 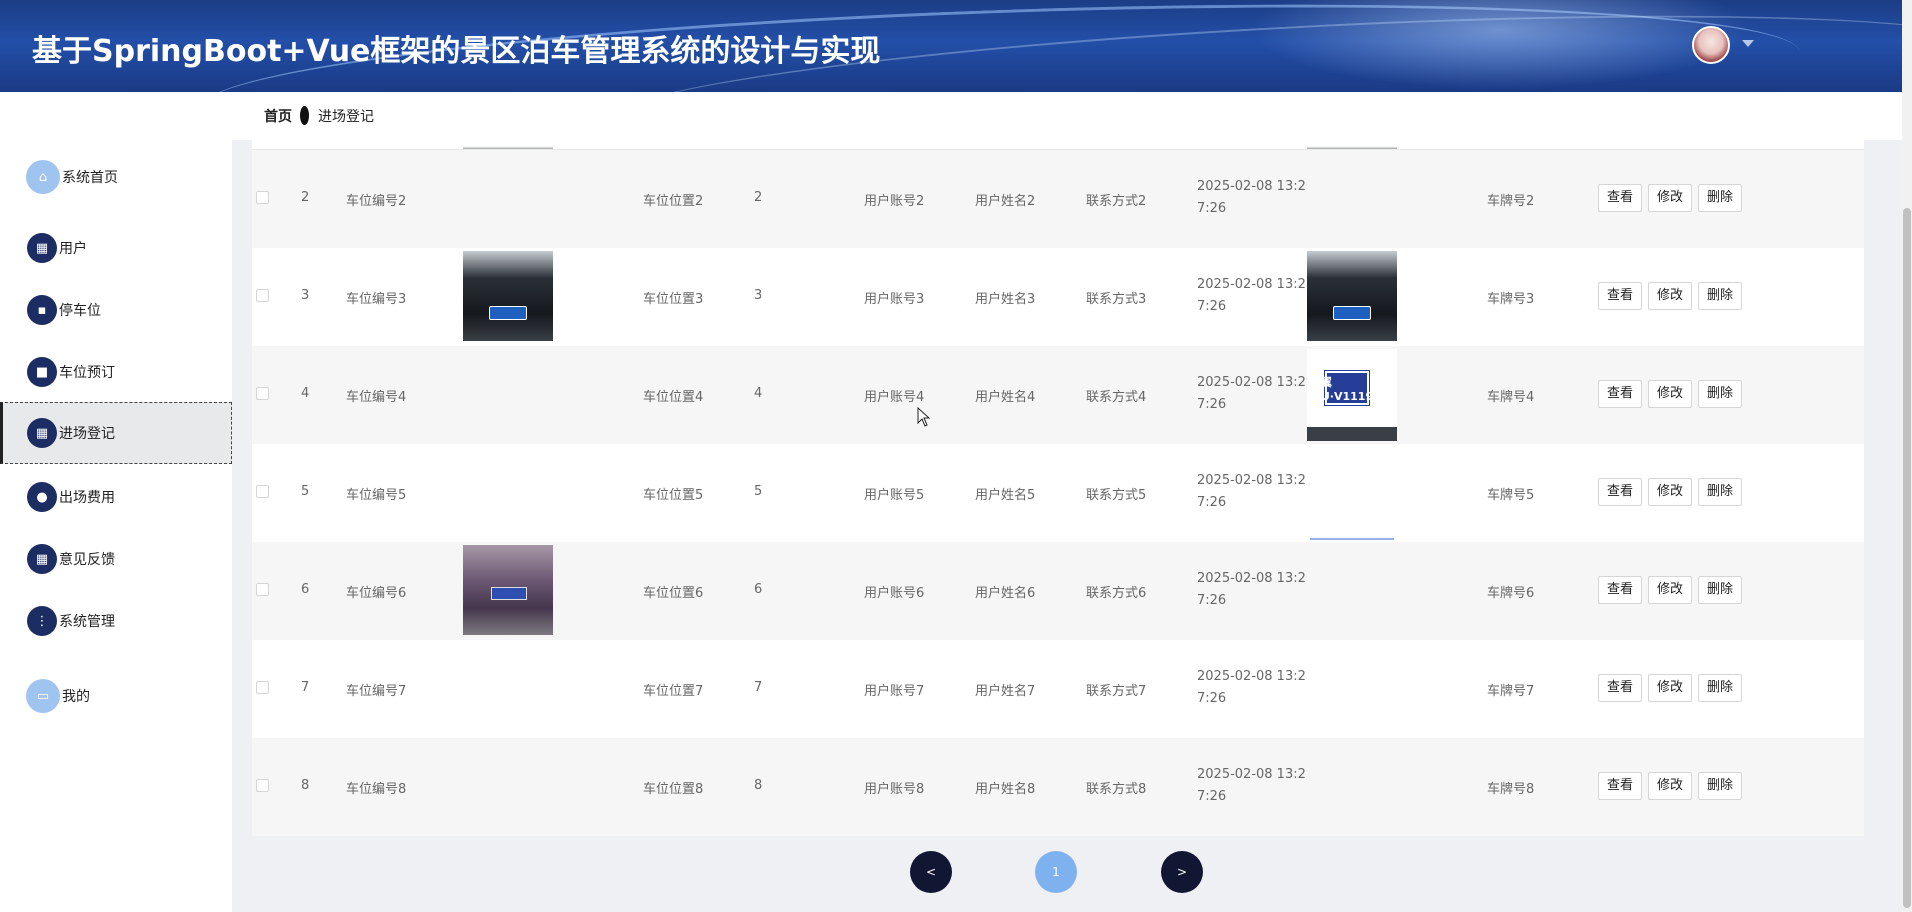 I want to click on caret-down-icon, so click(x=1748, y=43).